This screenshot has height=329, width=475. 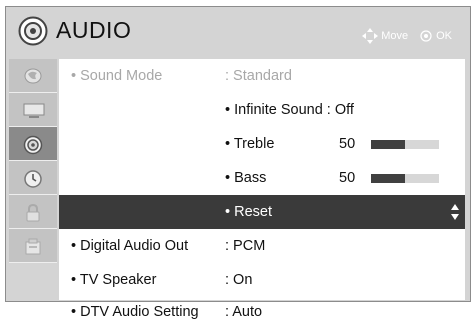 I want to click on infinite-sound-row: • Infinite Sound : Off, so click(x=262, y=110).